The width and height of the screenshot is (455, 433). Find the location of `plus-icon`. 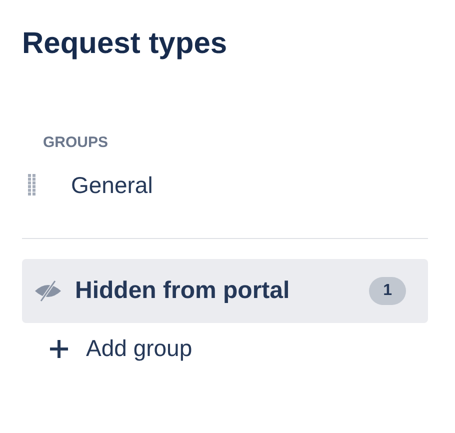

plus-icon is located at coordinates (59, 349).